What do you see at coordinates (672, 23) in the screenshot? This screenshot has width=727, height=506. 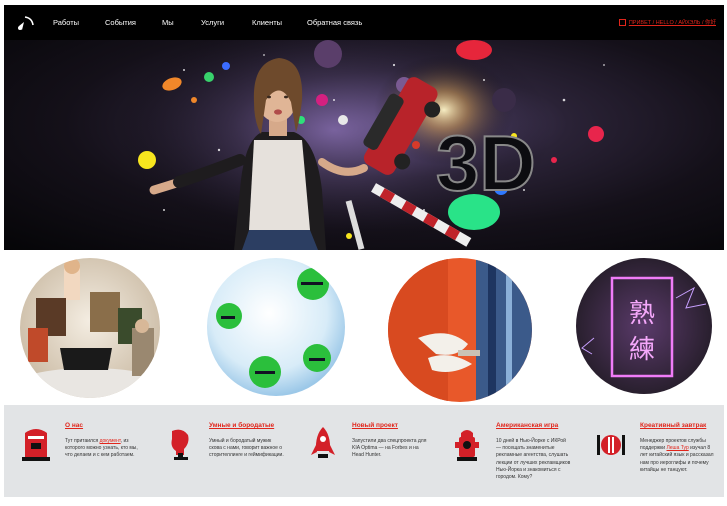 I see `language-links-text: ПРИВЕТ / HELLO / АЙХЭЛЬ / 你好` at bounding box center [672, 23].